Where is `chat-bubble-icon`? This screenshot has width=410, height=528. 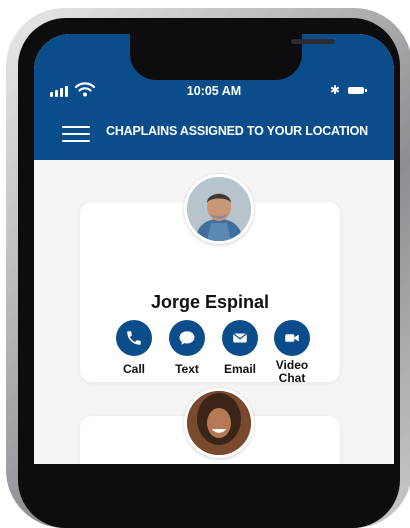 chat-bubble-icon is located at coordinates (187, 338).